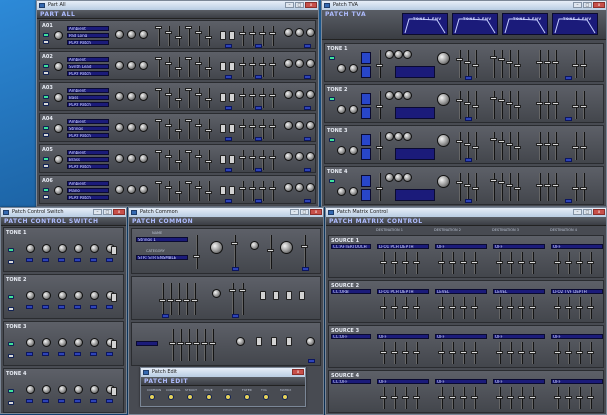 The image size is (607, 415). I want to click on common-button, so click(311, 361).